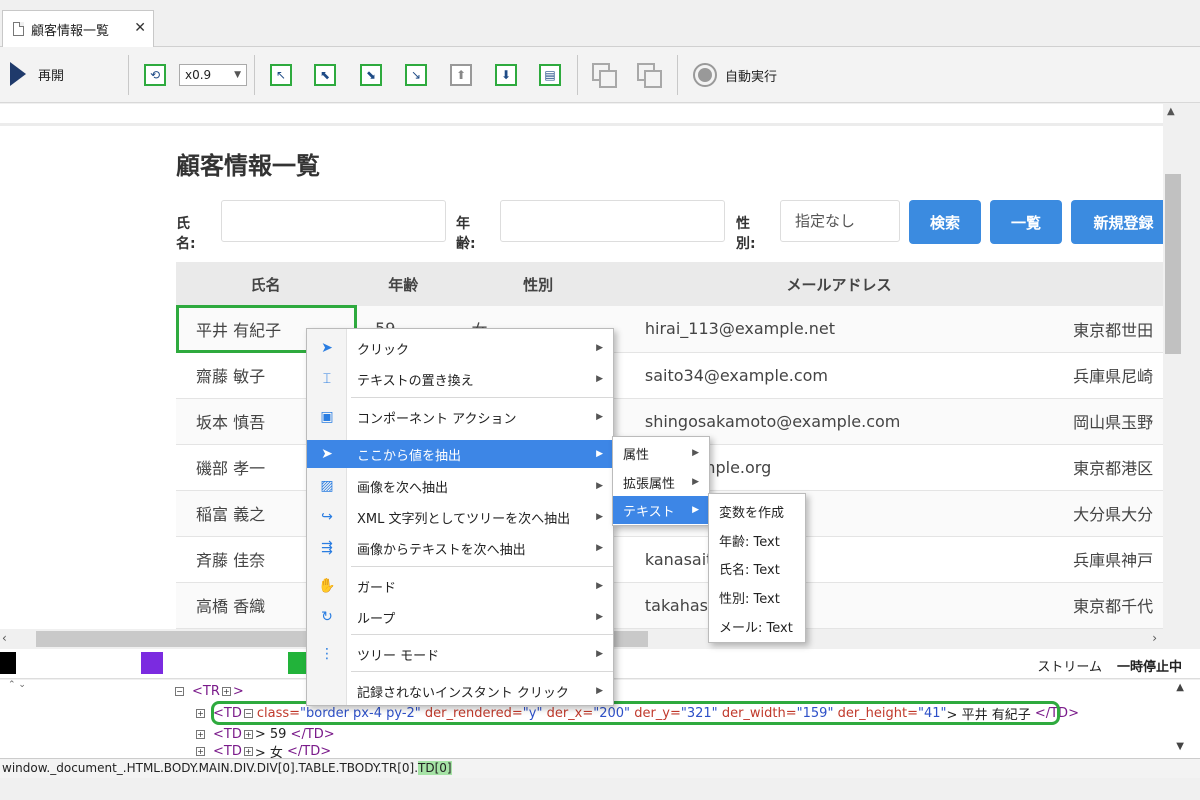 The height and width of the screenshot is (800, 1200). Describe the element at coordinates (1154, 638) in the screenshot. I see `scroll-right-icon: ›` at that location.